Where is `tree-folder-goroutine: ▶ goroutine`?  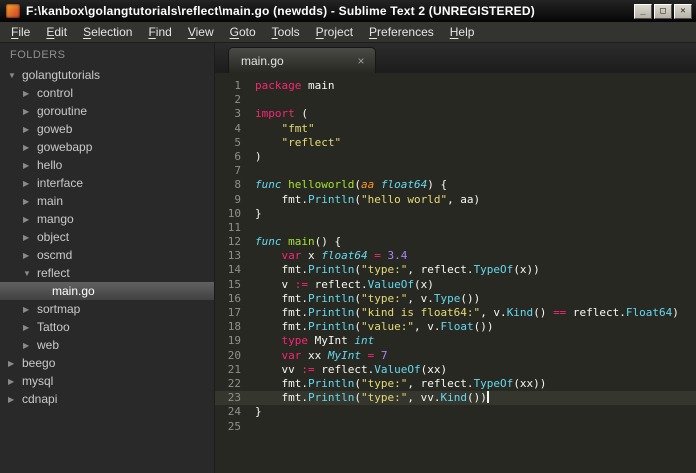
tree-folder-goroutine: ▶ goroutine is located at coordinates (107, 111).